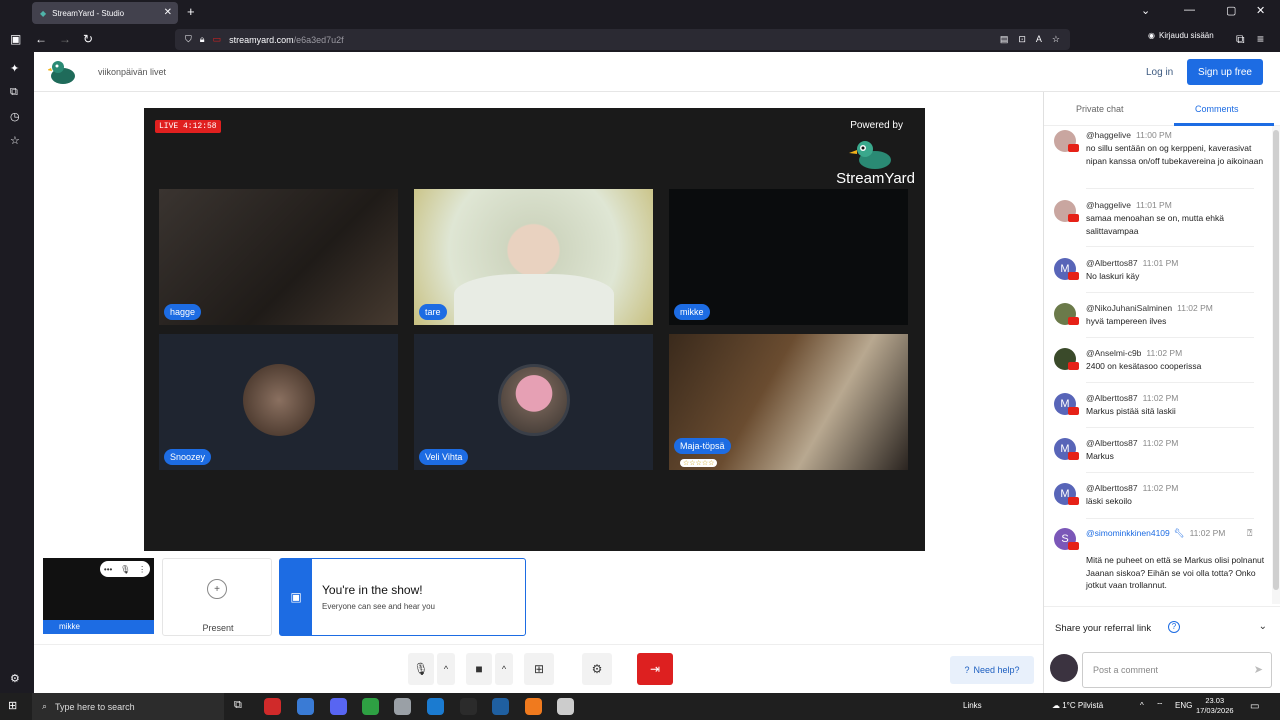 This screenshot has width=1280, height=720. Describe the element at coordinates (1159, 72) in the screenshot. I see `login-link: Log in` at that location.